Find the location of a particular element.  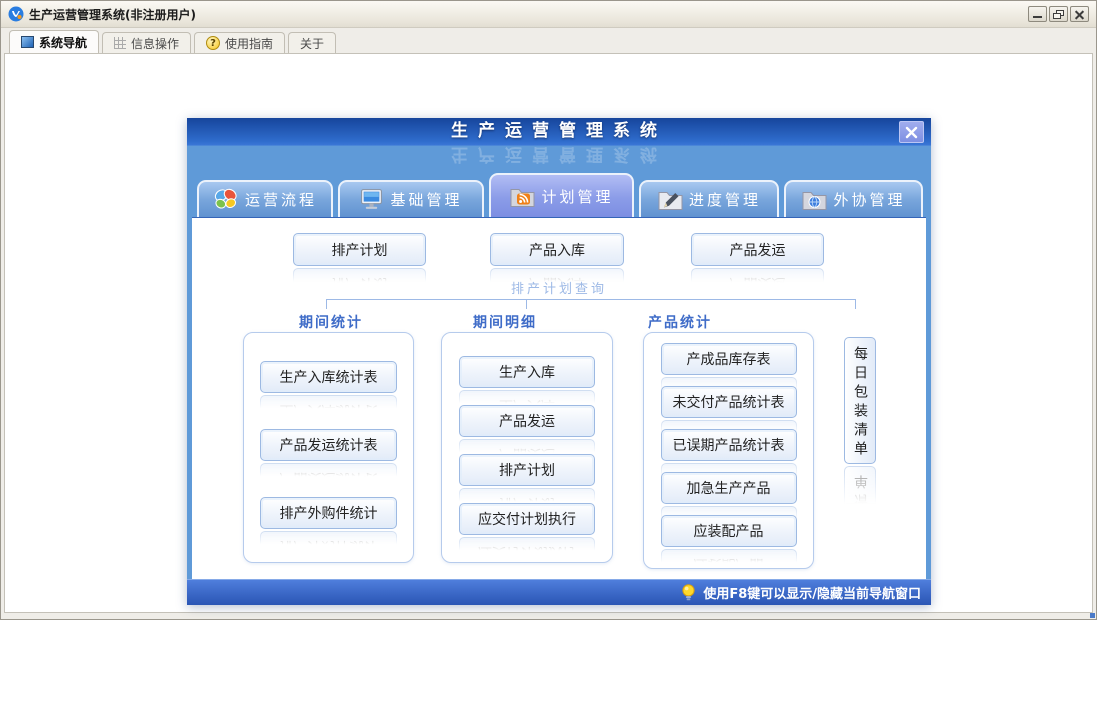

tab-user-guide: ? 使用指南 is located at coordinates (240, 42).